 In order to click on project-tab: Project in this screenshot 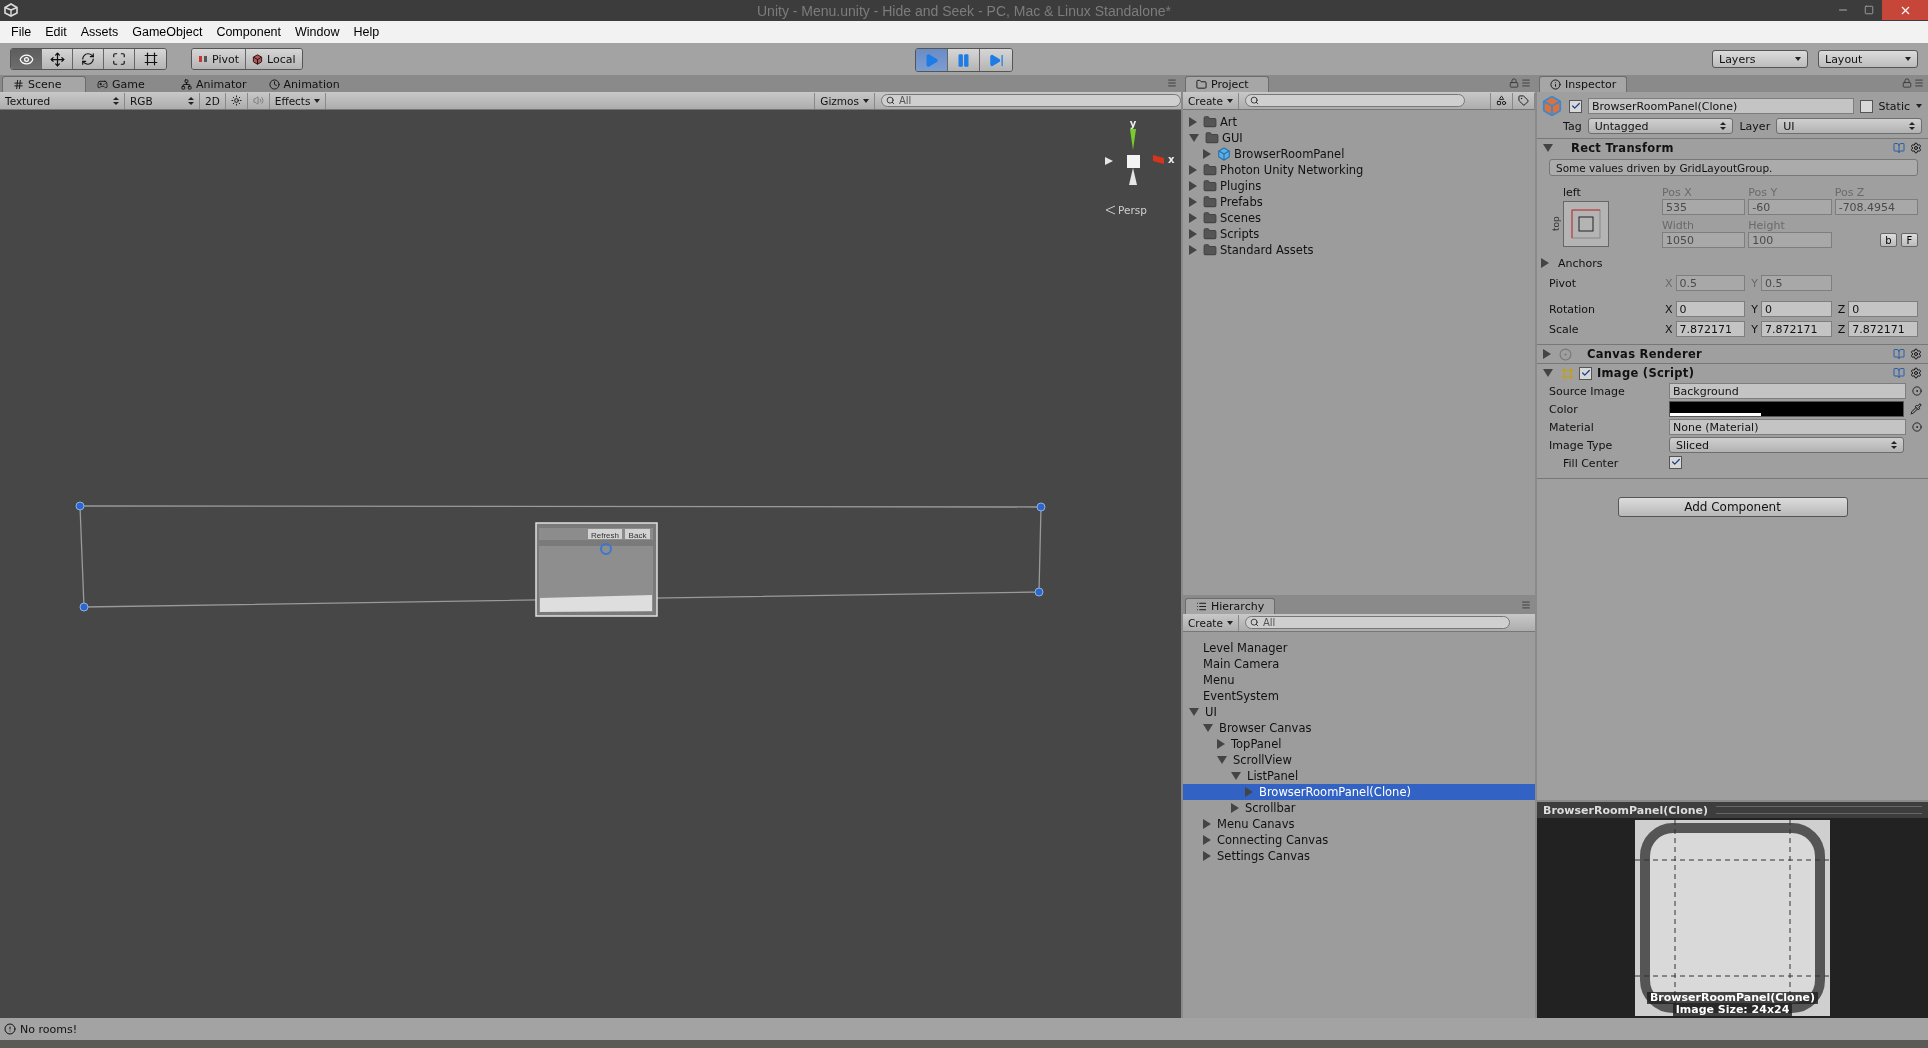, I will do `click(1227, 84)`.